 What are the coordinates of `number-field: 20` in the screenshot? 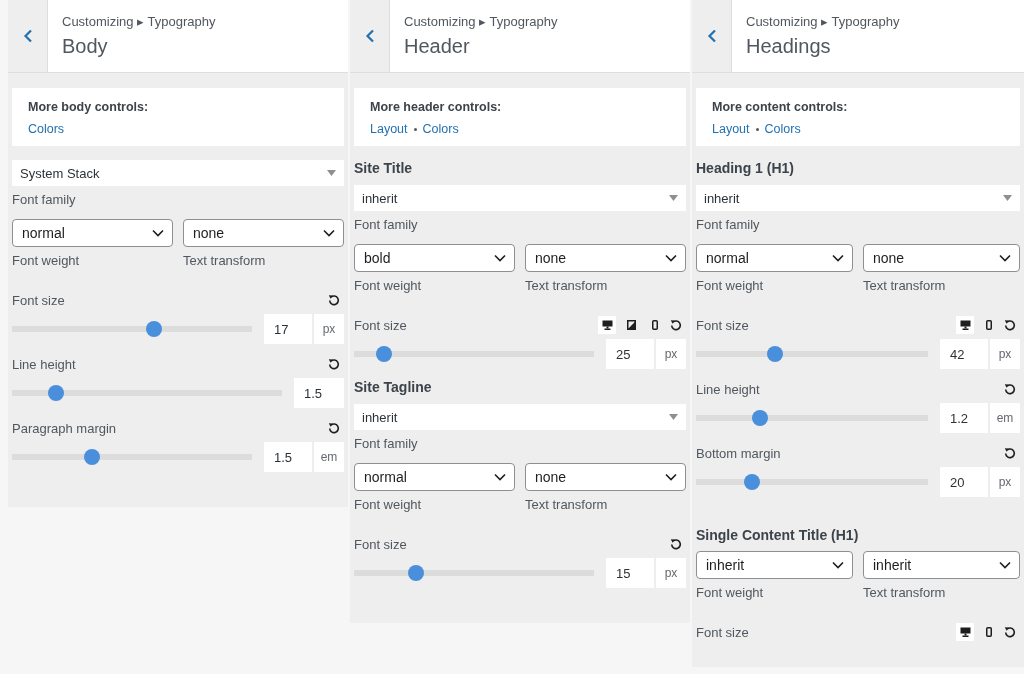 It's located at (964, 482).